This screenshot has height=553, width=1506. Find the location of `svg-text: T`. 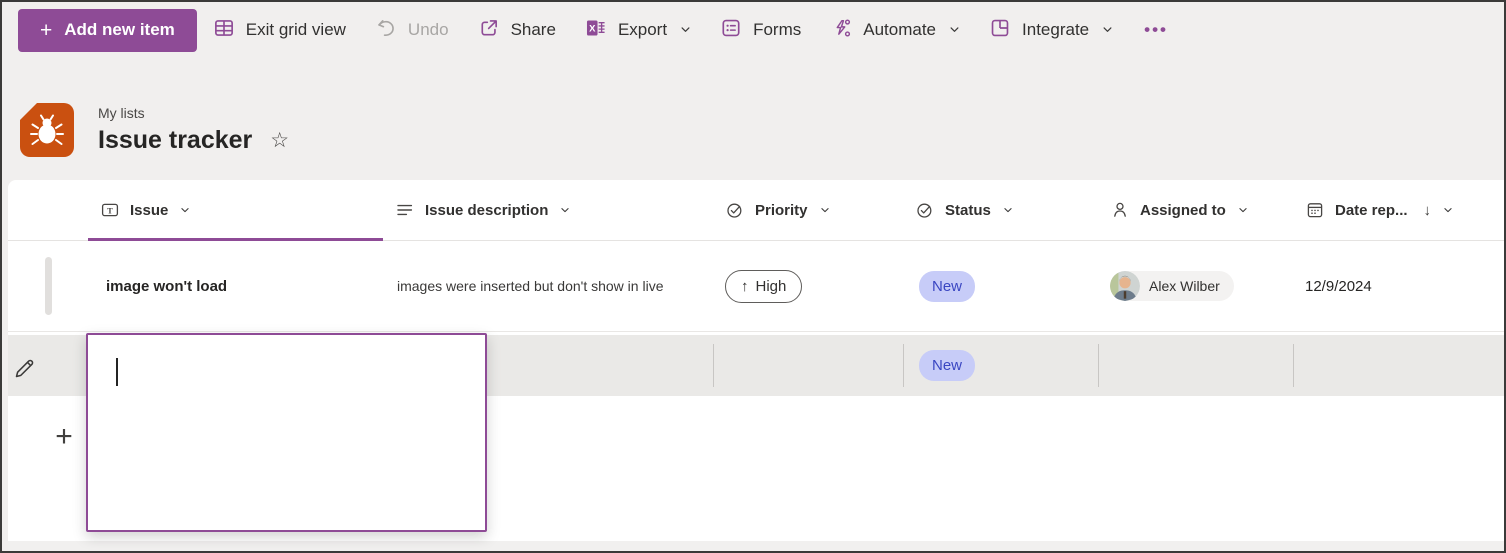

svg-text: T is located at coordinates (110, 210).